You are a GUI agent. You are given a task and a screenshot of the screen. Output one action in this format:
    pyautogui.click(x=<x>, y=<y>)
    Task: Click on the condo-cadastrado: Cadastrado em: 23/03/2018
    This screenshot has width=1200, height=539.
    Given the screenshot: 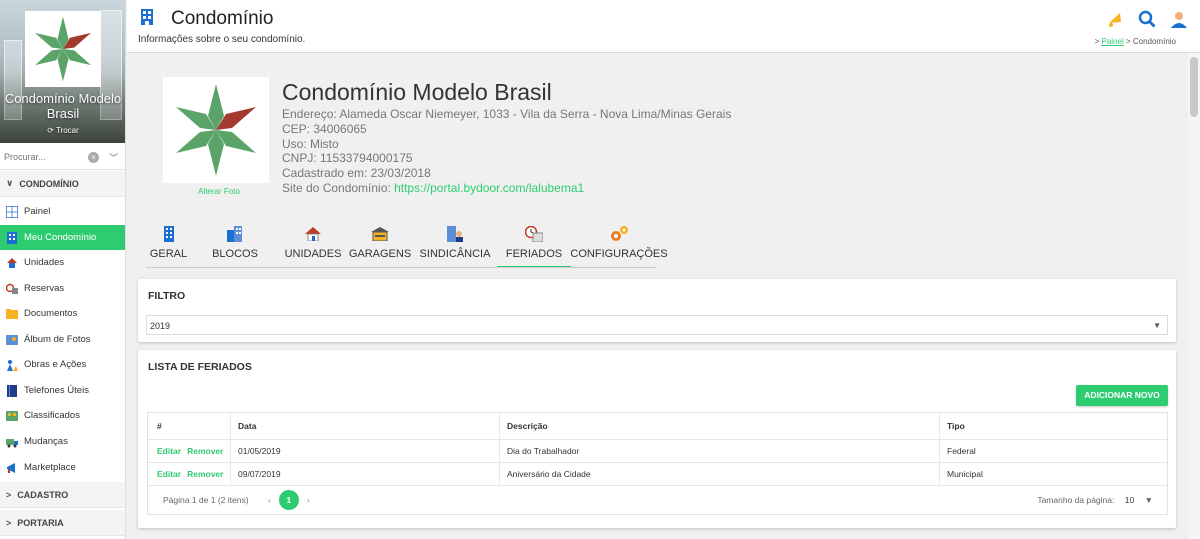 What is the action you would take?
    pyautogui.click(x=356, y=173)
    